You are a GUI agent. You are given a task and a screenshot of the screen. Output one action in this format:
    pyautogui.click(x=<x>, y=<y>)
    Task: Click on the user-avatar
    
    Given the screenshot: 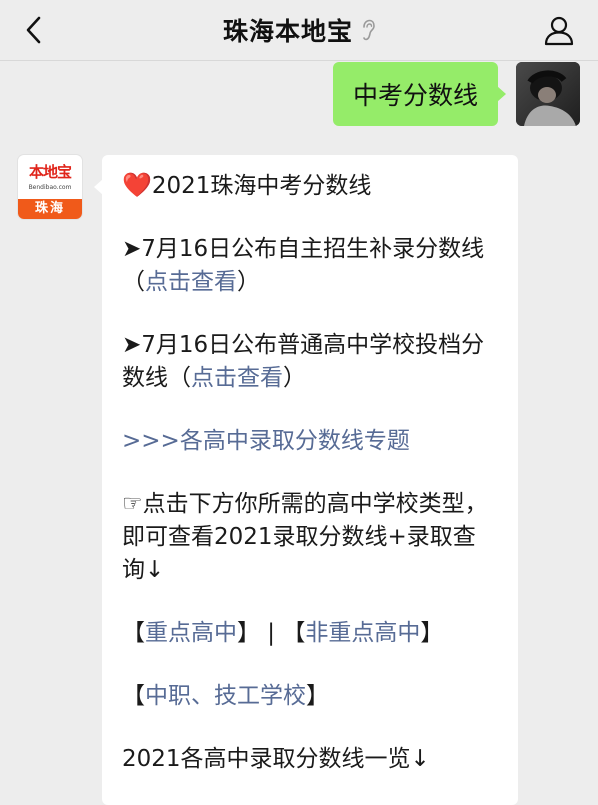 What is the action you would take?
    pyautogui.click(x=548, y=94)
    